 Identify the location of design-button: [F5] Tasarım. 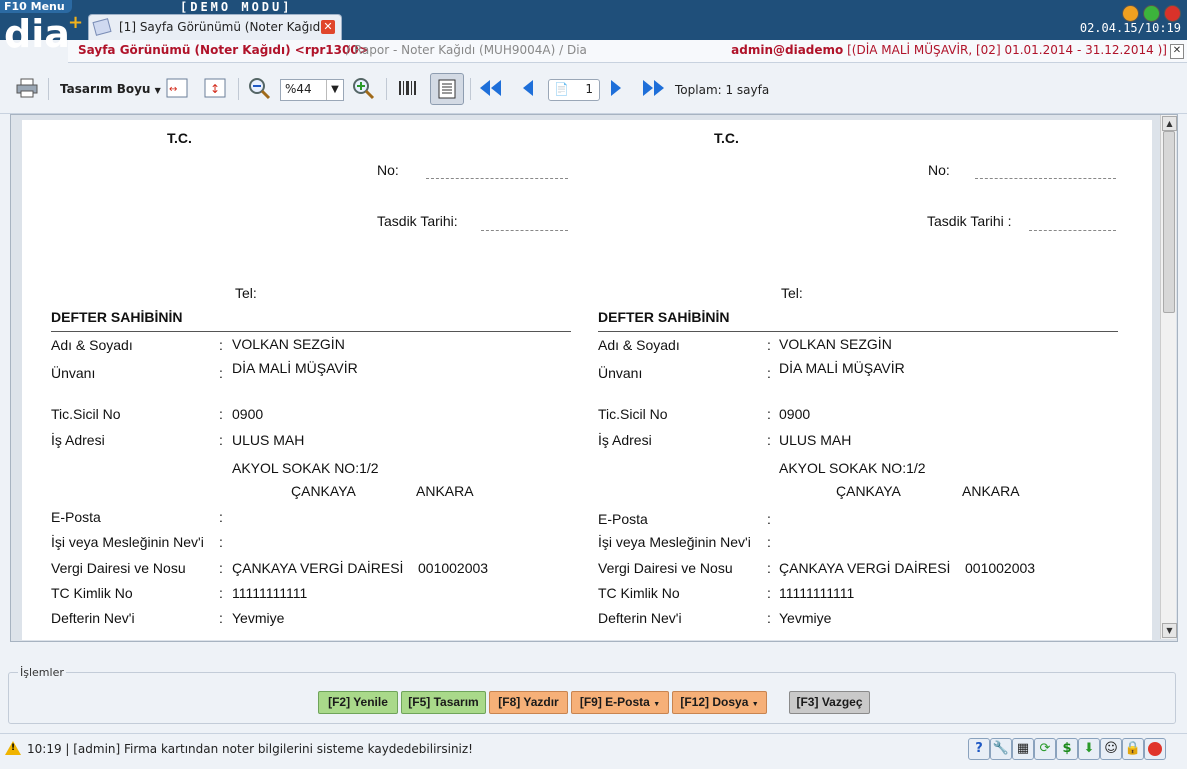
(443, 702).